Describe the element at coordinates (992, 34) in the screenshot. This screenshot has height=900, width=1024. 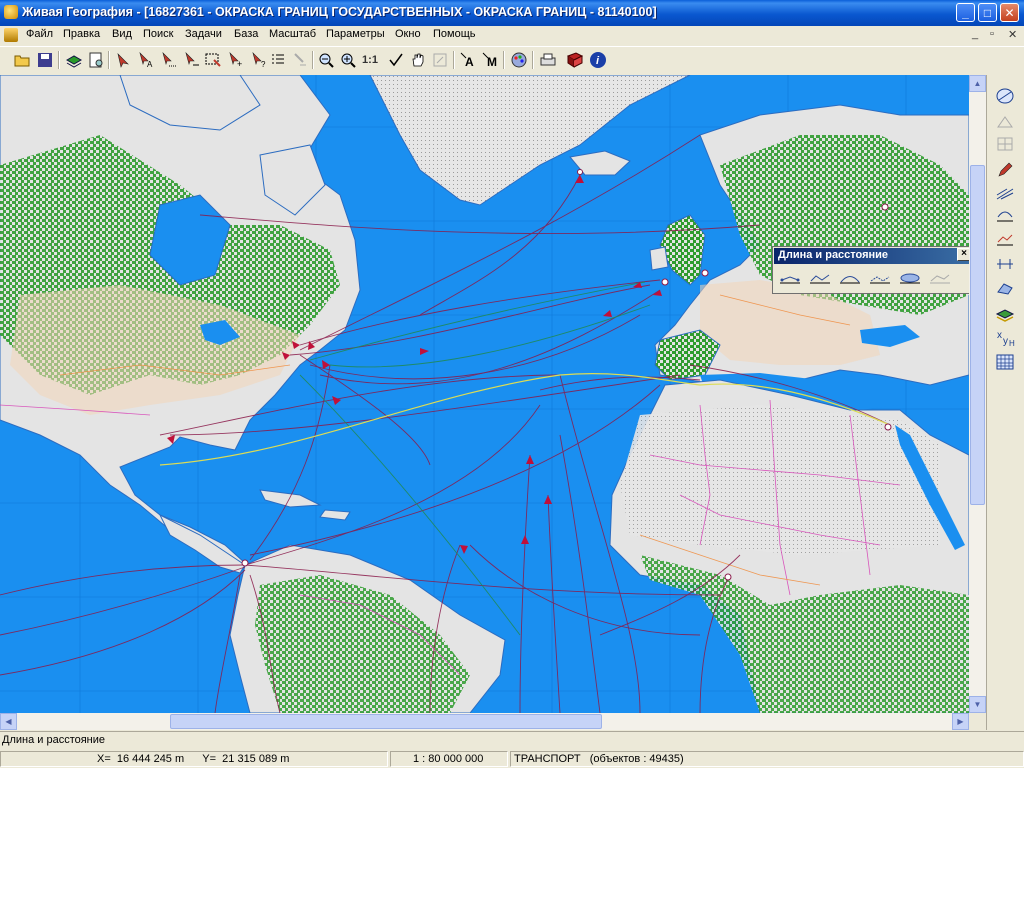
I see `mdi-restore-button: ▫` at that location.